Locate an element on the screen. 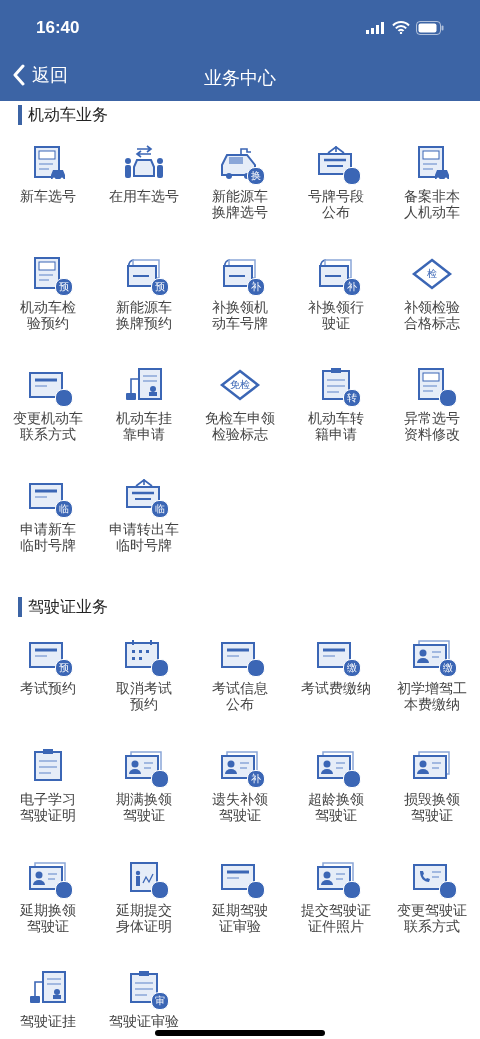 The width and height of the screenshot is (480, 1039). service-label: 新车选号 is located at coordinates (48, 196).